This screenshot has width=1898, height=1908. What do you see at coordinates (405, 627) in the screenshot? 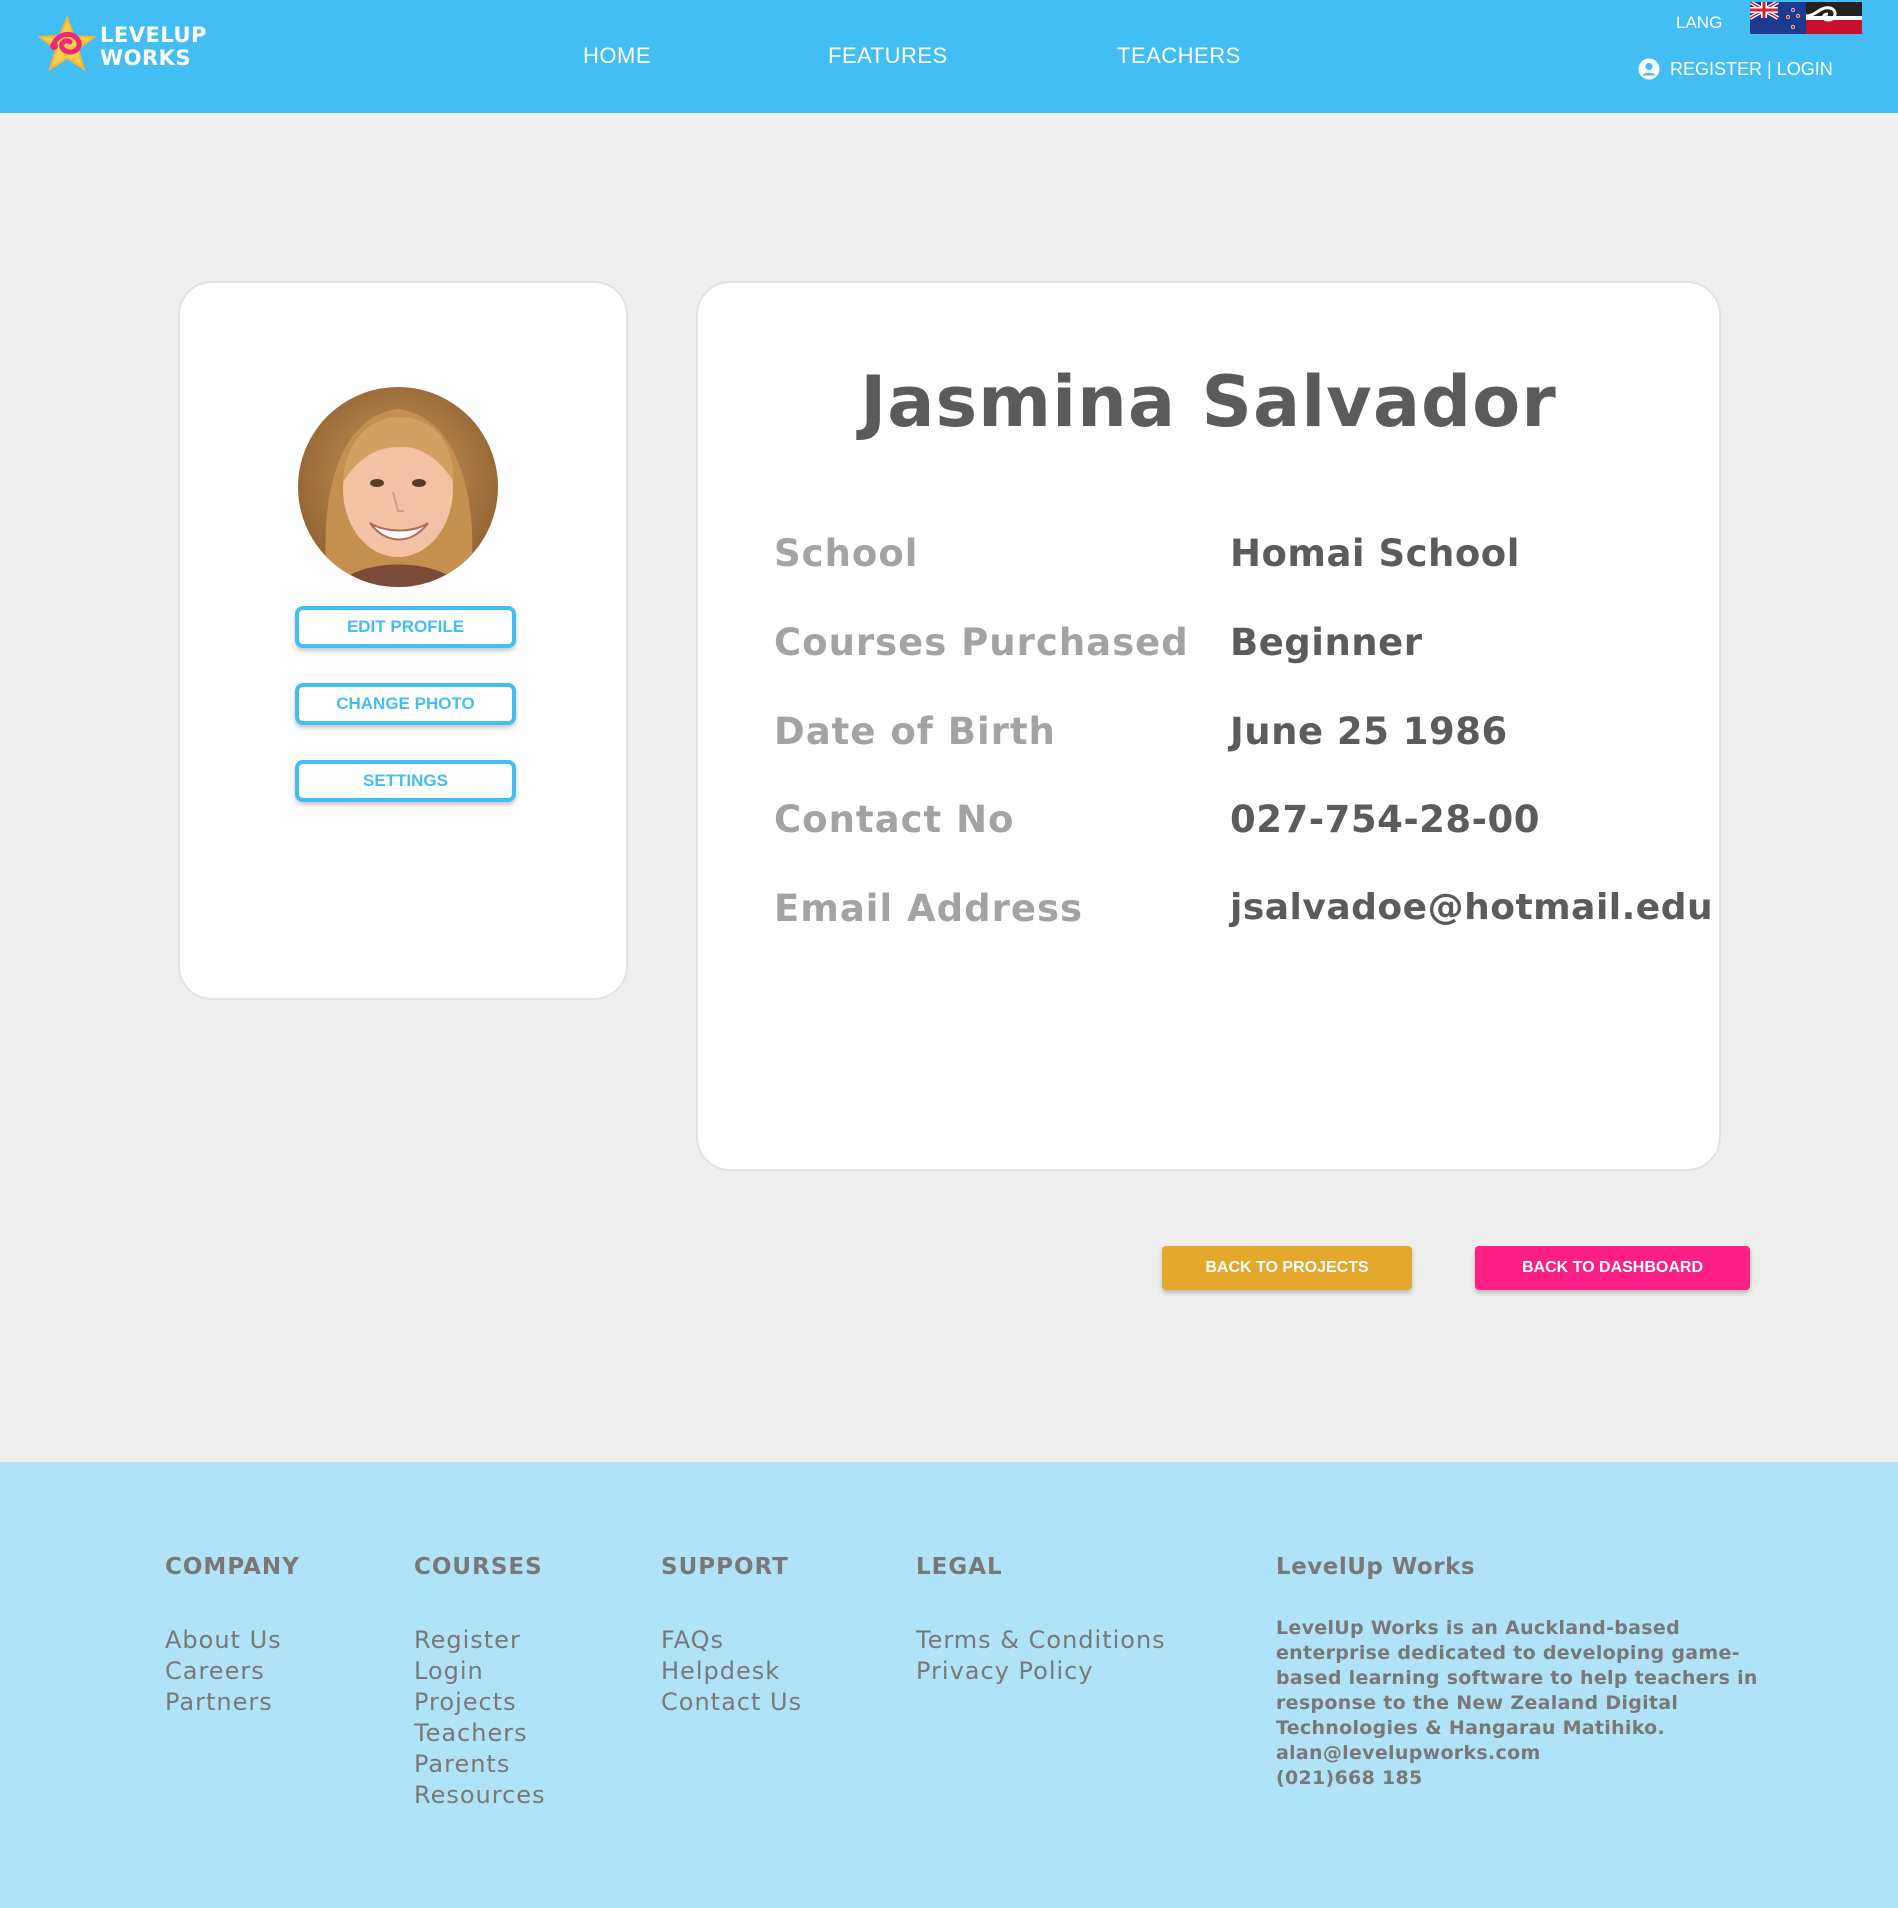
I see `edit-profile-button: EDIT PROFILE` at bounding box center [405, 627].